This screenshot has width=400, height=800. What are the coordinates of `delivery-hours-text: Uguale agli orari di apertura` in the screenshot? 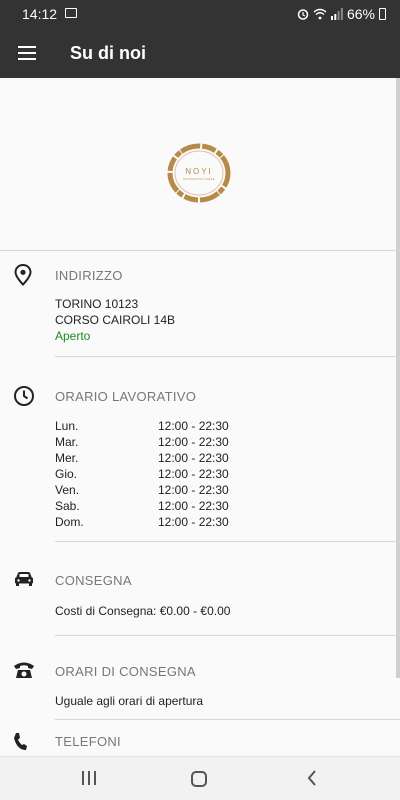 It's located at (129, 701).